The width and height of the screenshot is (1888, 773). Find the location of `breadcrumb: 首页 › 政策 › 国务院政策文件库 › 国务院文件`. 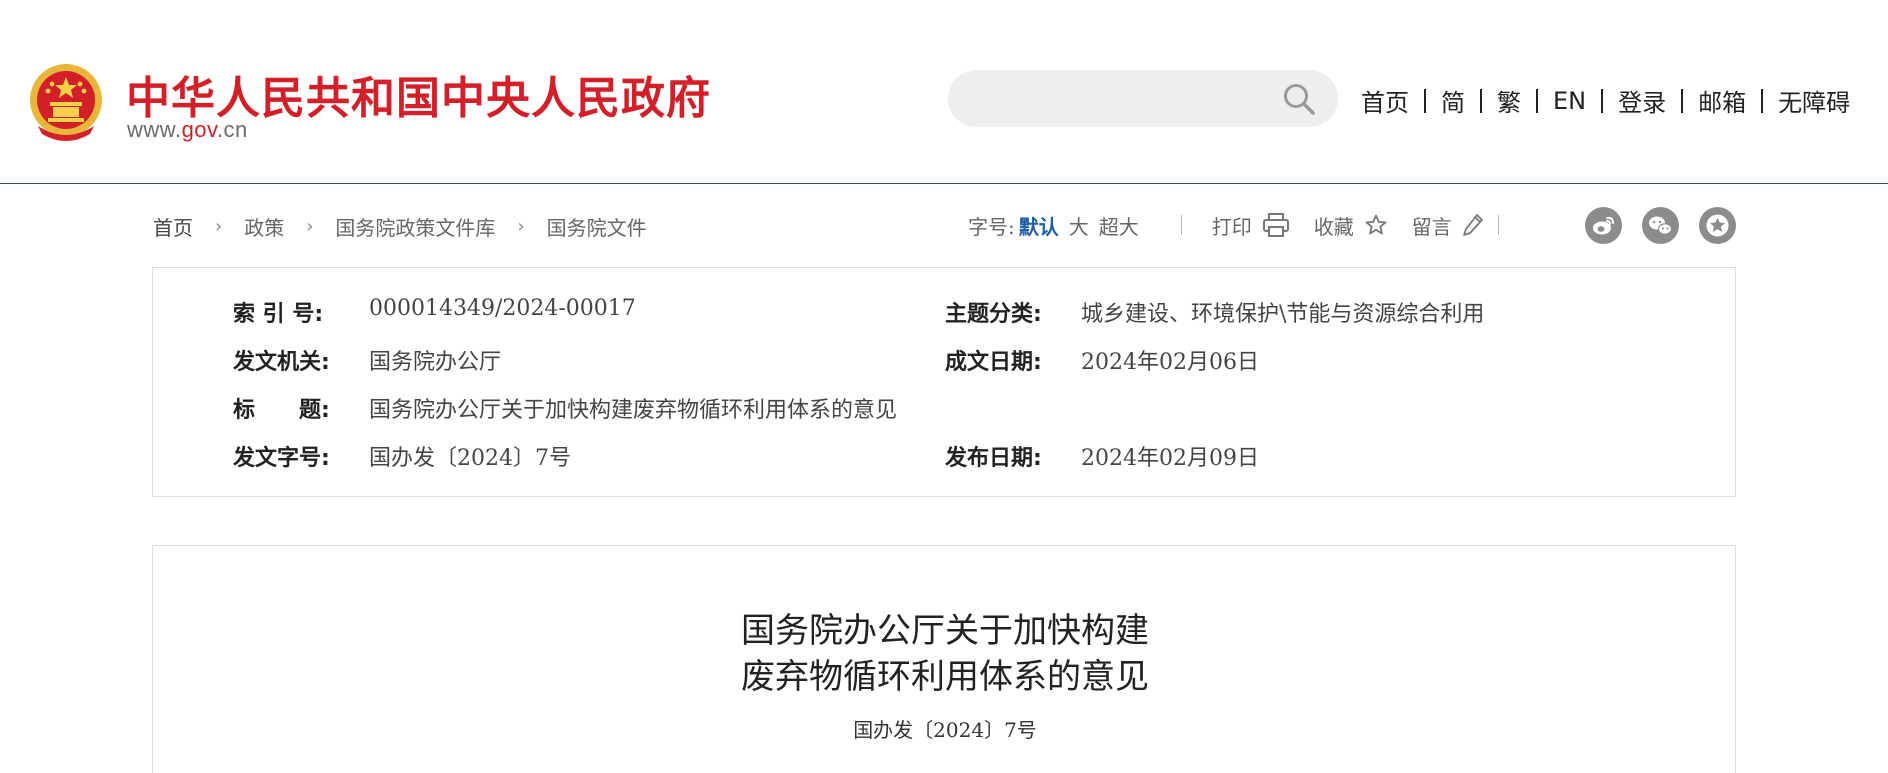

breadcrumb: 首页 › 政策 › 国务院政策文件库 › 国务院文件 is located at coordinates (400, 226).